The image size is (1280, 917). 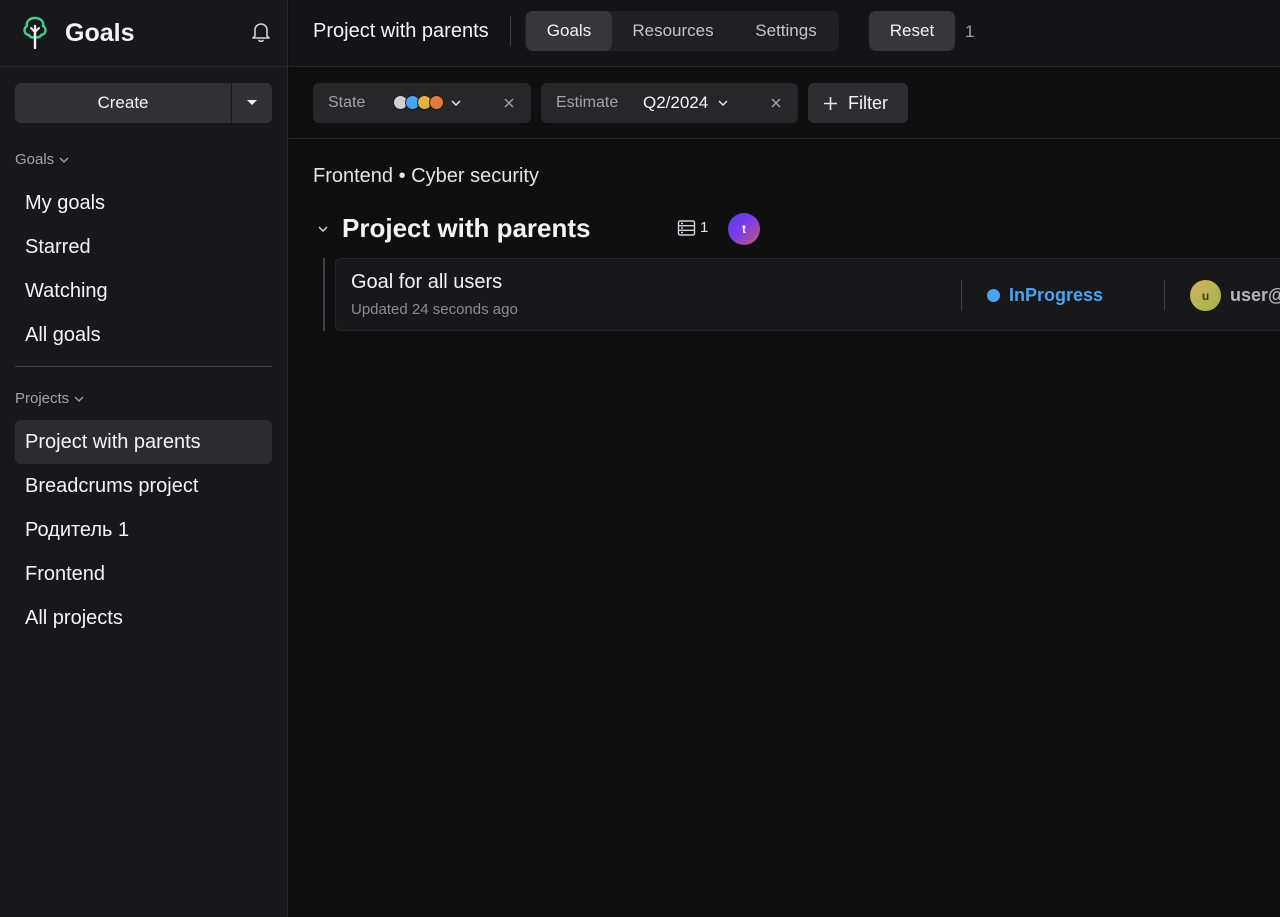 What do you see at coordinates (74, 617) in the screenshot?
I see `sidebar-item-label: All projects` at bounding box center [74, 617].